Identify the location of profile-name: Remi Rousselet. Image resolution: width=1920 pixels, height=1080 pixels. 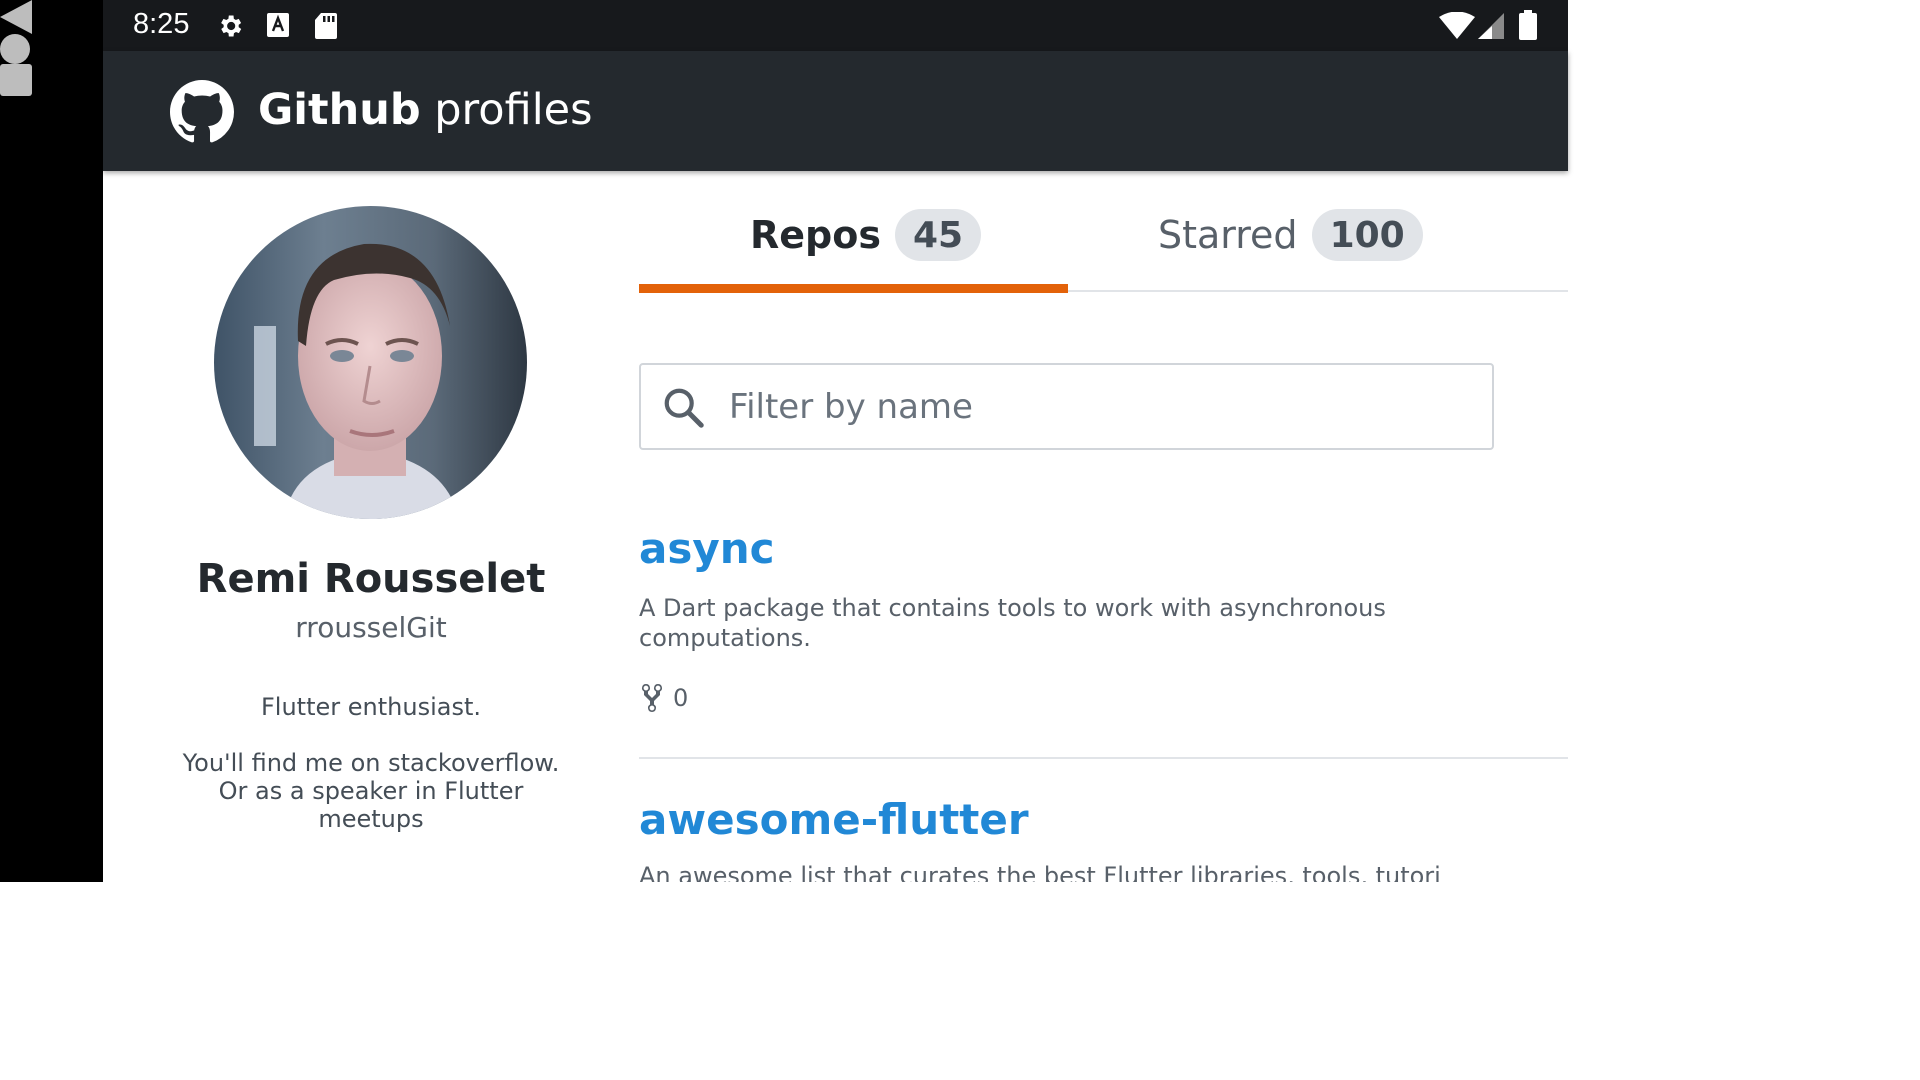
(371, 579).